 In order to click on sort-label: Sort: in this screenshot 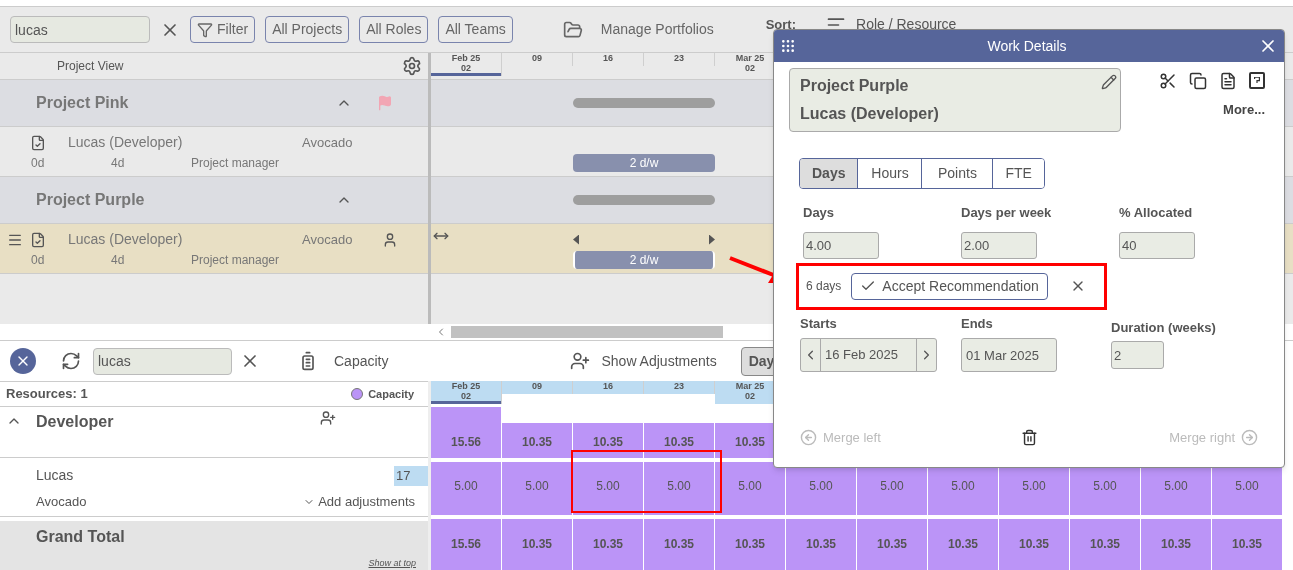, I will do `click(781, 24)`.